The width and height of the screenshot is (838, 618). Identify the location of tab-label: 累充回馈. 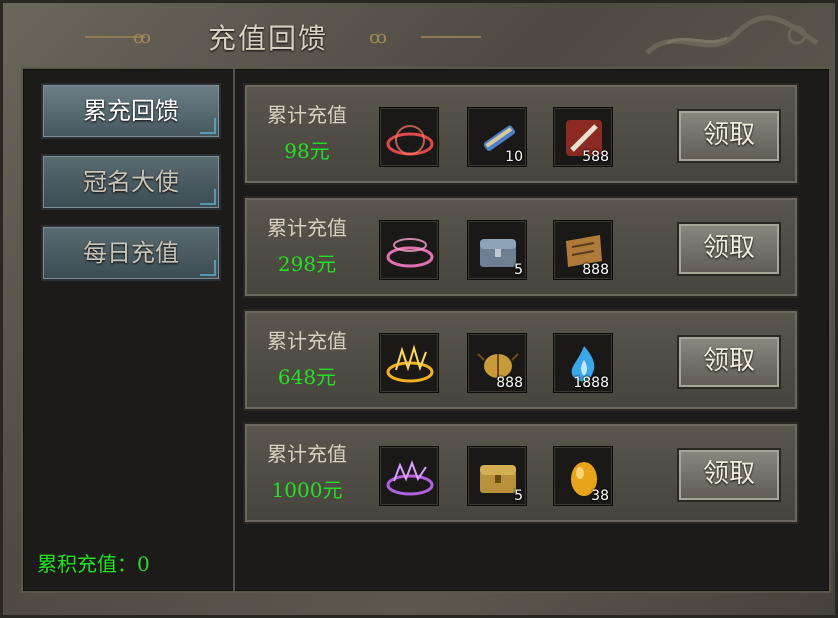
(131, 111).